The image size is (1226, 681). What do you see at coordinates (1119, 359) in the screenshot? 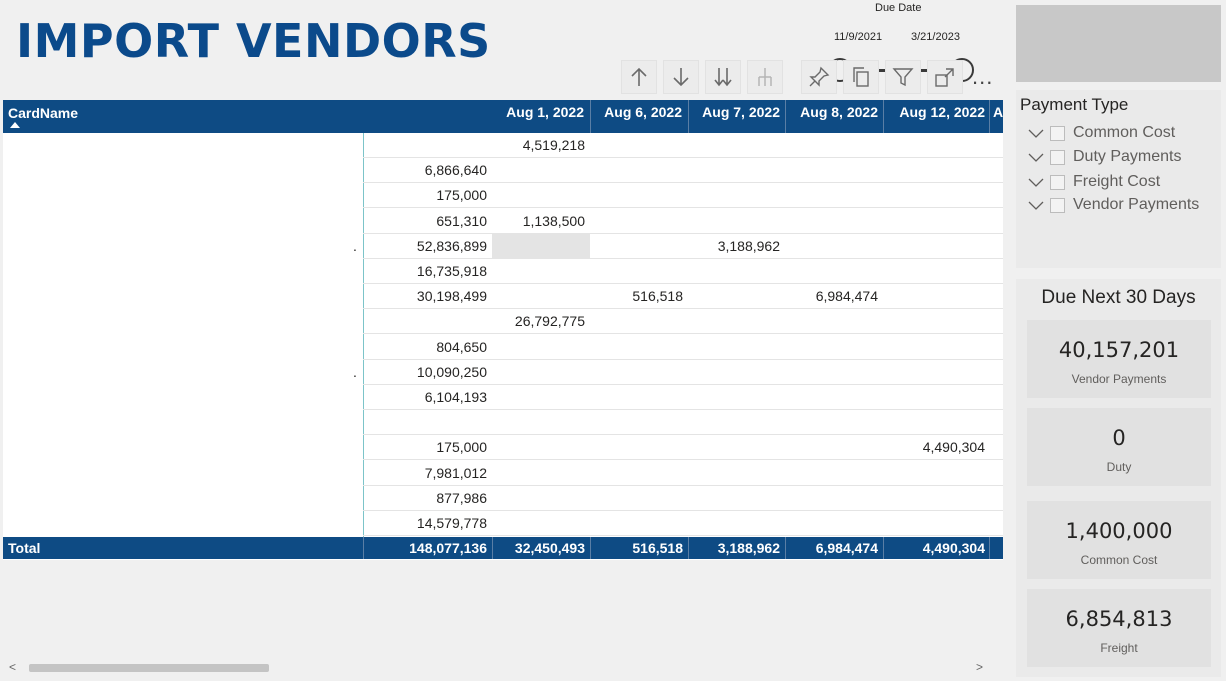
I see `kpi-card-vendor-payments: 40,157,201 Vendor Payments` at bounding box center [1119, 359].